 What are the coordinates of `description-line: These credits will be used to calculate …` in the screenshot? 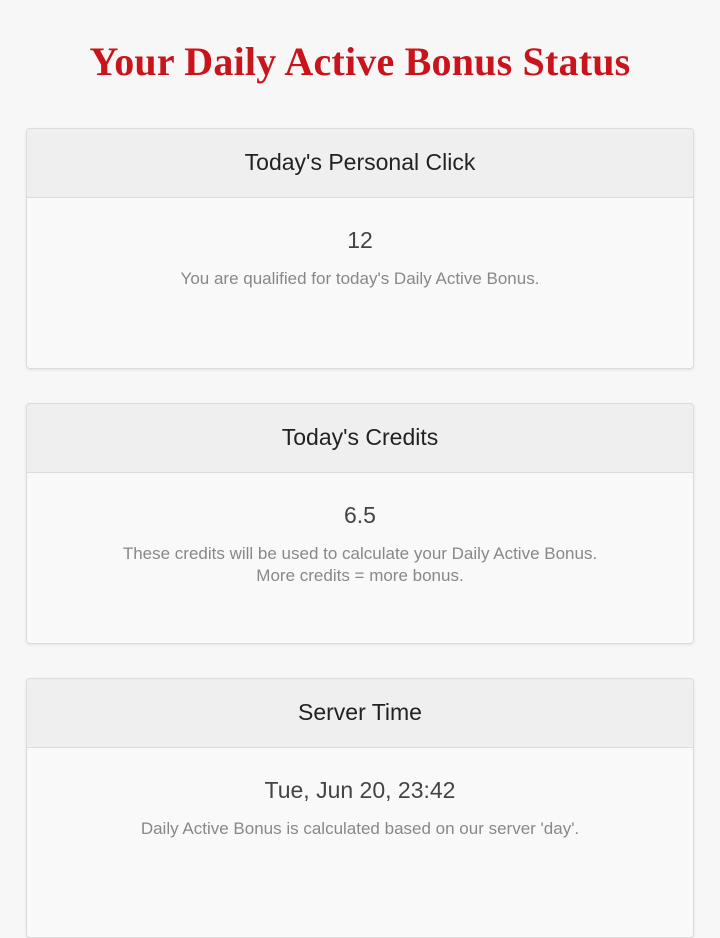 It's located at (360, 553).